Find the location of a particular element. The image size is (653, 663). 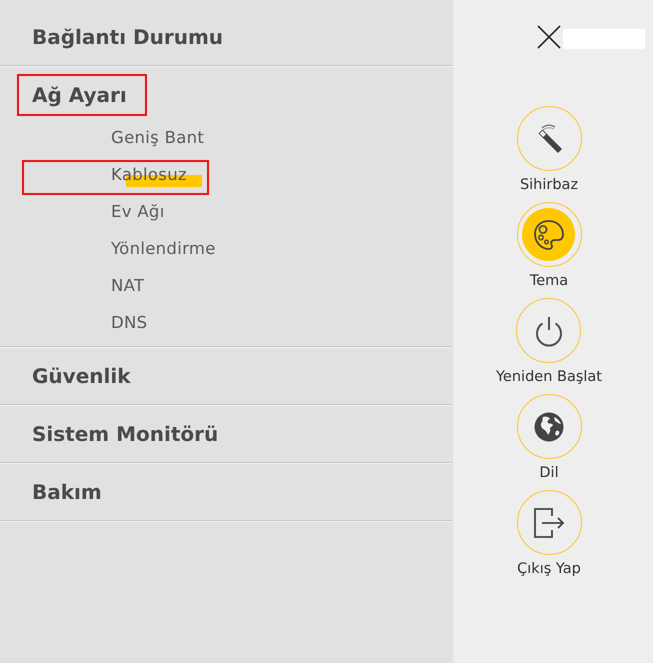

action-button: Tema is located at coordinates (549, 246).